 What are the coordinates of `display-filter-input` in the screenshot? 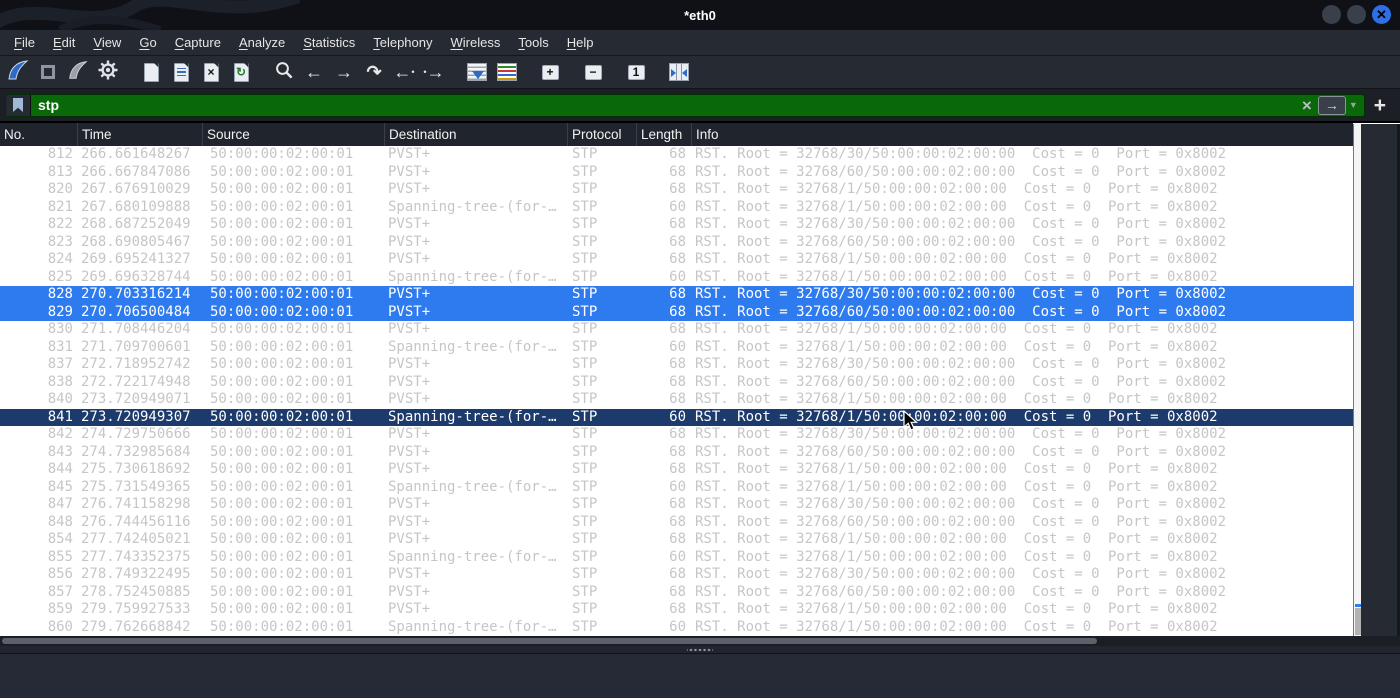 It's located at (663, 105).